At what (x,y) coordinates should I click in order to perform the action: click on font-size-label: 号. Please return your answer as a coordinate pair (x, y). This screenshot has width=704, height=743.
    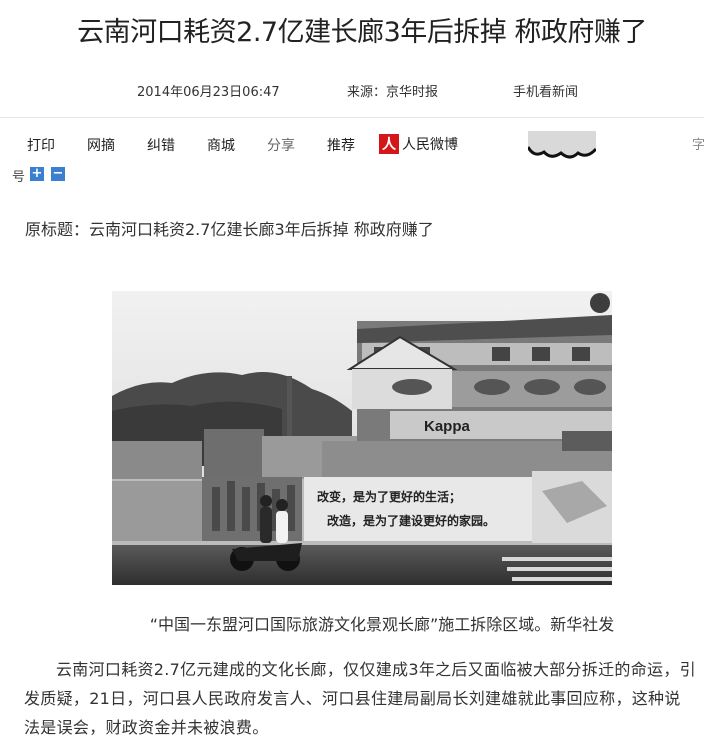
    Looking at the image, I should click on (19, 177).